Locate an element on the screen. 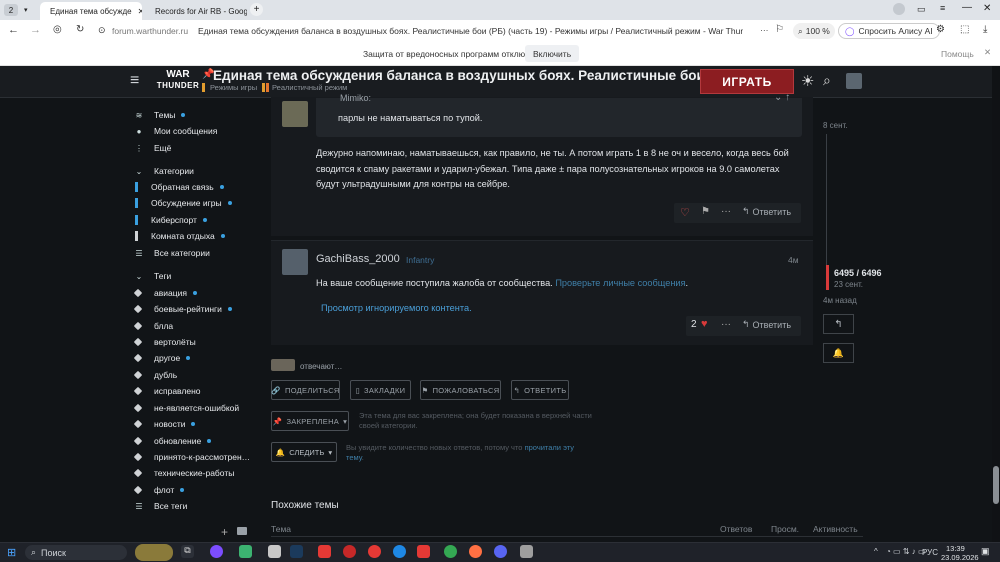 This screenshot has height=562, width=1000. sidebar-tag: другое is located at coordinates (162, 358).